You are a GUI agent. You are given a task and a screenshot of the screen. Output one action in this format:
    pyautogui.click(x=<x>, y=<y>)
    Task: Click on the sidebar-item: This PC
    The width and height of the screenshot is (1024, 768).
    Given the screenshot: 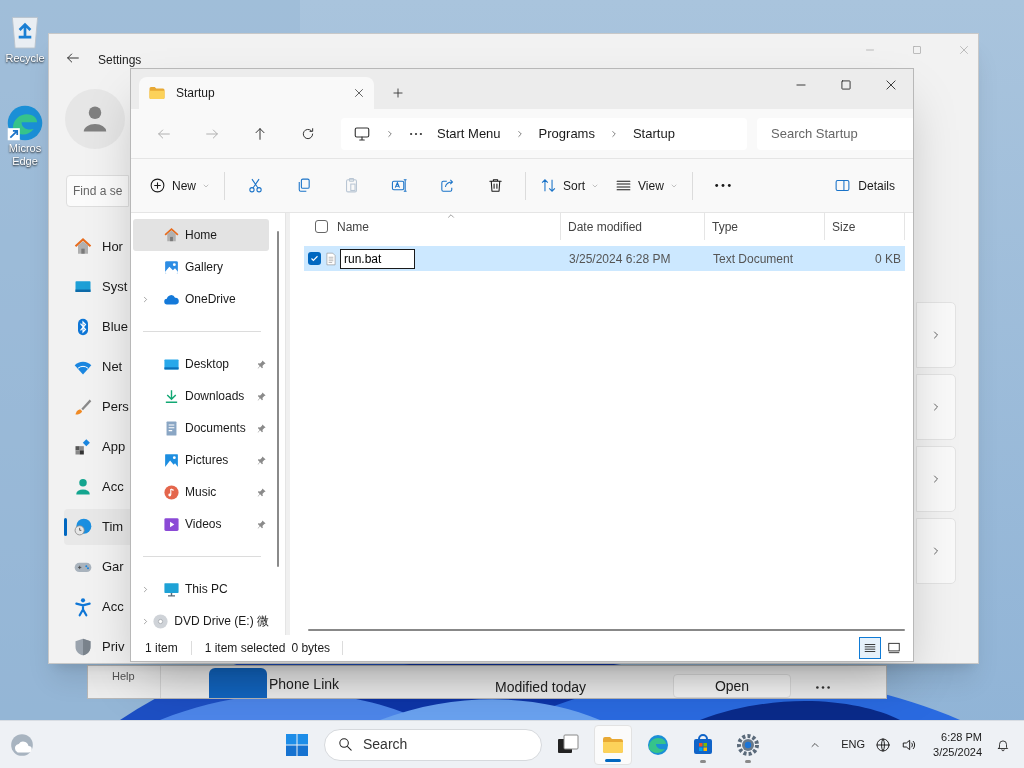 What is the action you would take?
    pyautogui.click(x=201, y=589)
    